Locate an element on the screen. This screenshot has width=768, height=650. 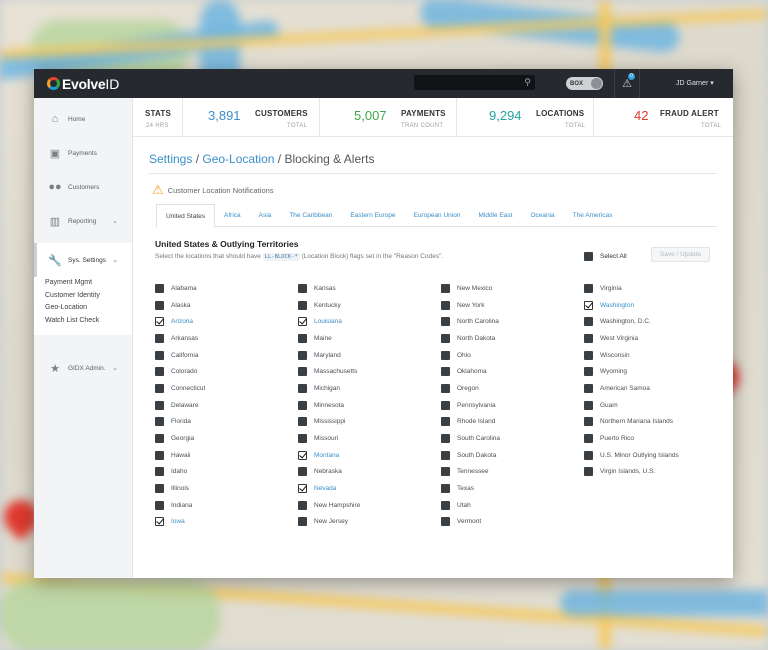
submenu-item-customer-identity: Customer Identity is located at coordinates (88, 298).